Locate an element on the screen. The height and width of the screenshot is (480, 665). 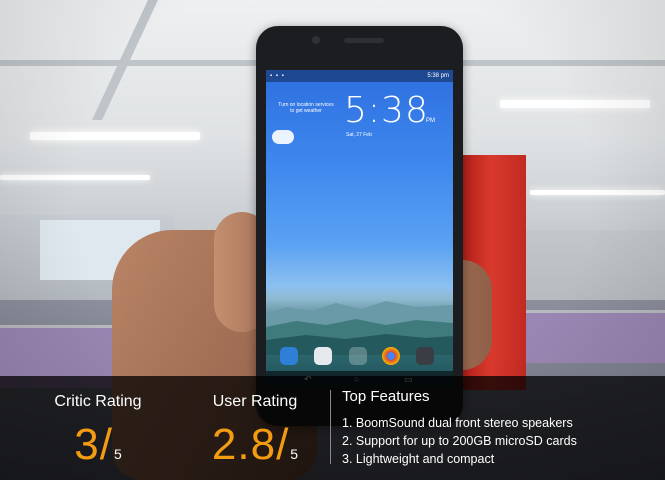
status-bar: ▪ ▪ ▪ 5:38 pm is located at coordinates (359, 76).